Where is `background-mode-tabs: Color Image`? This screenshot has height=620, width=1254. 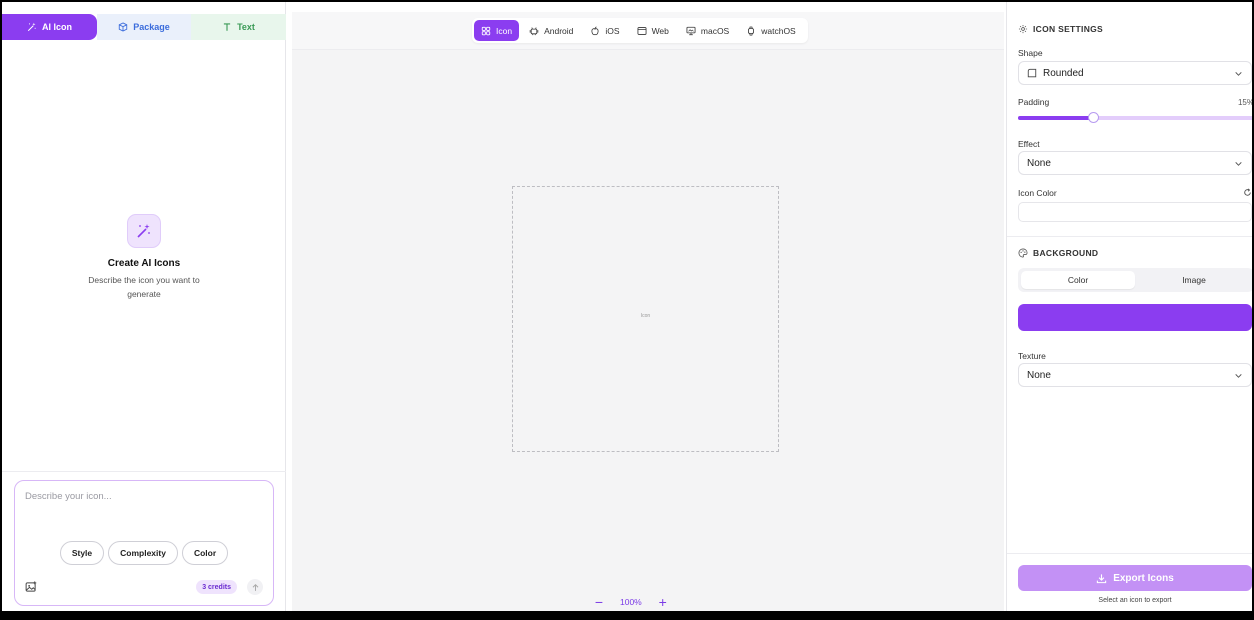 background-mode-tabs: Color Image is located at coordinates (1135, 280).